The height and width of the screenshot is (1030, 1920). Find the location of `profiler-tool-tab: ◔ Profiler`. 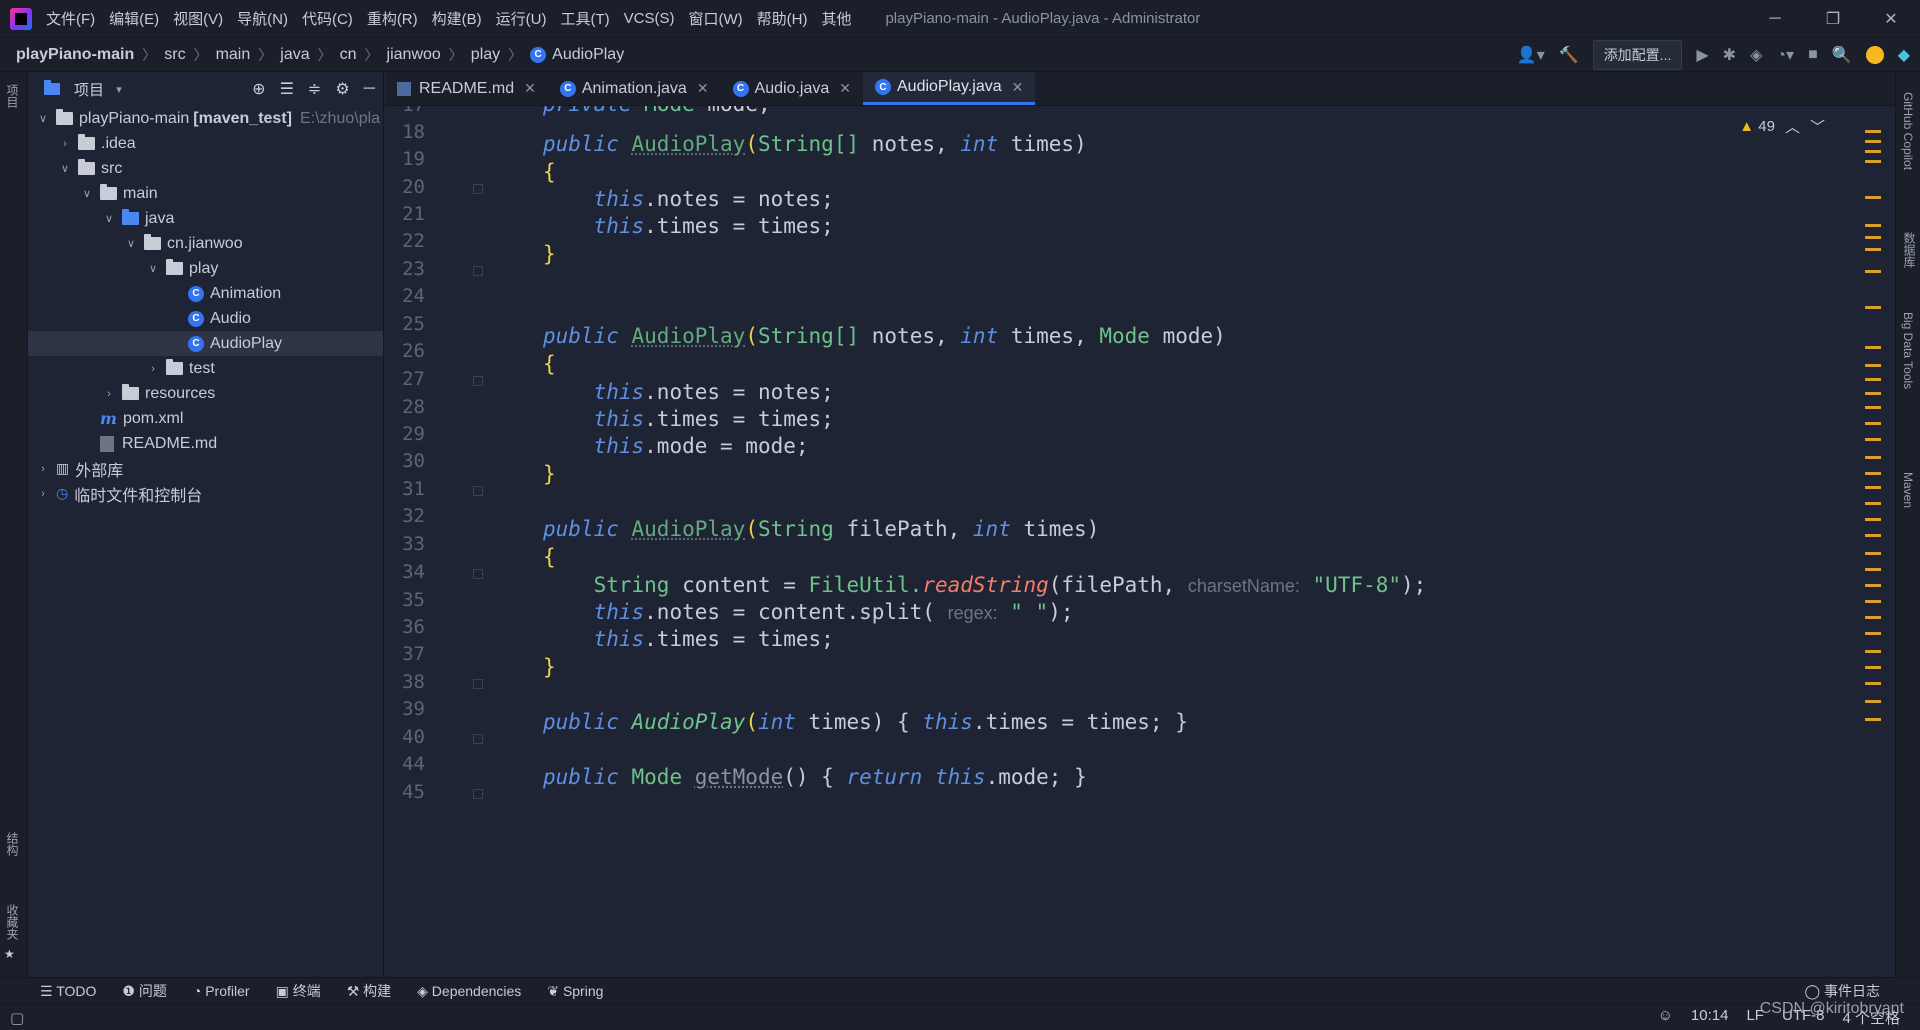

profiler-tool-tab: ◔ Profiler is located at coordinates (221, 991).